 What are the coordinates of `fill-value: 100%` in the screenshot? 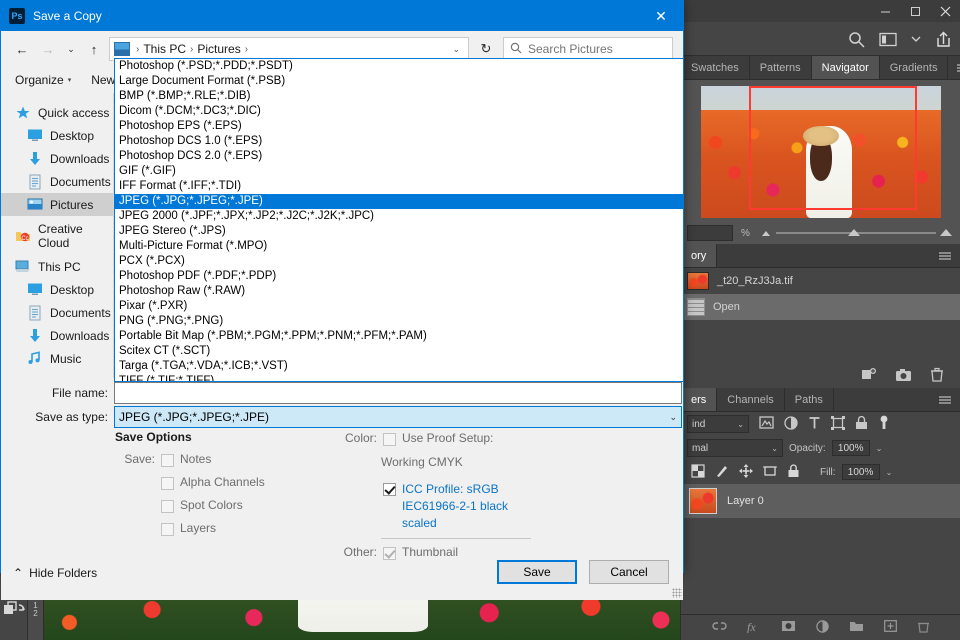 It's located at (860, 472).